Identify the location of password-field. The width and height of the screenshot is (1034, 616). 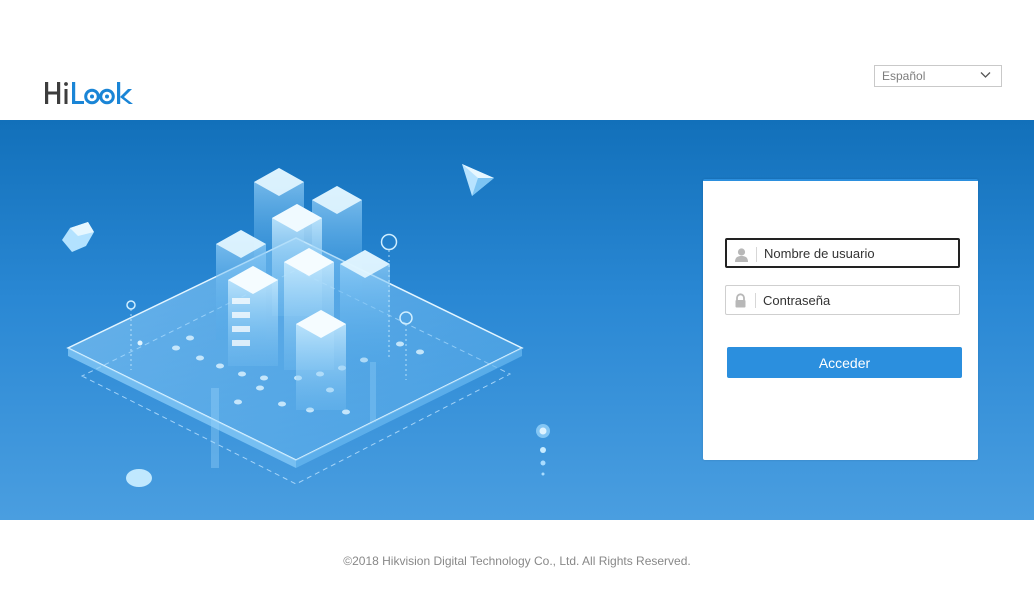
(842, 300).